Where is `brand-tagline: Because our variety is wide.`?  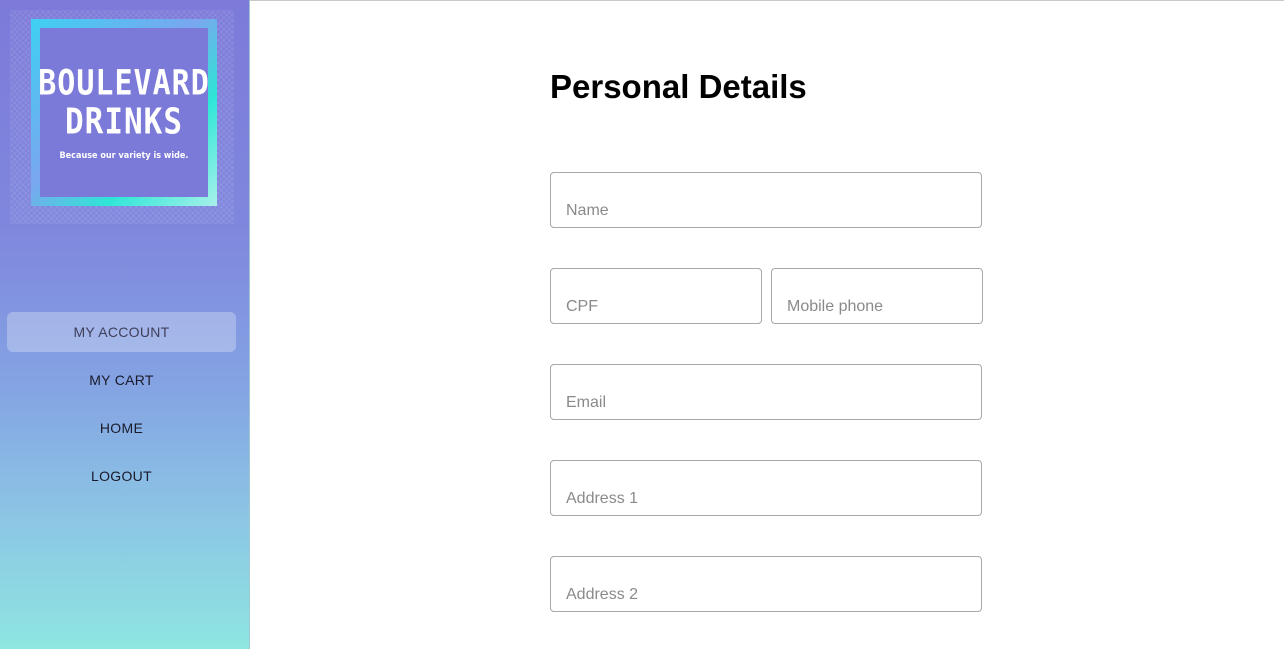
brand-tagline: Because our variety is wide. is located at coordinates (124, 155).